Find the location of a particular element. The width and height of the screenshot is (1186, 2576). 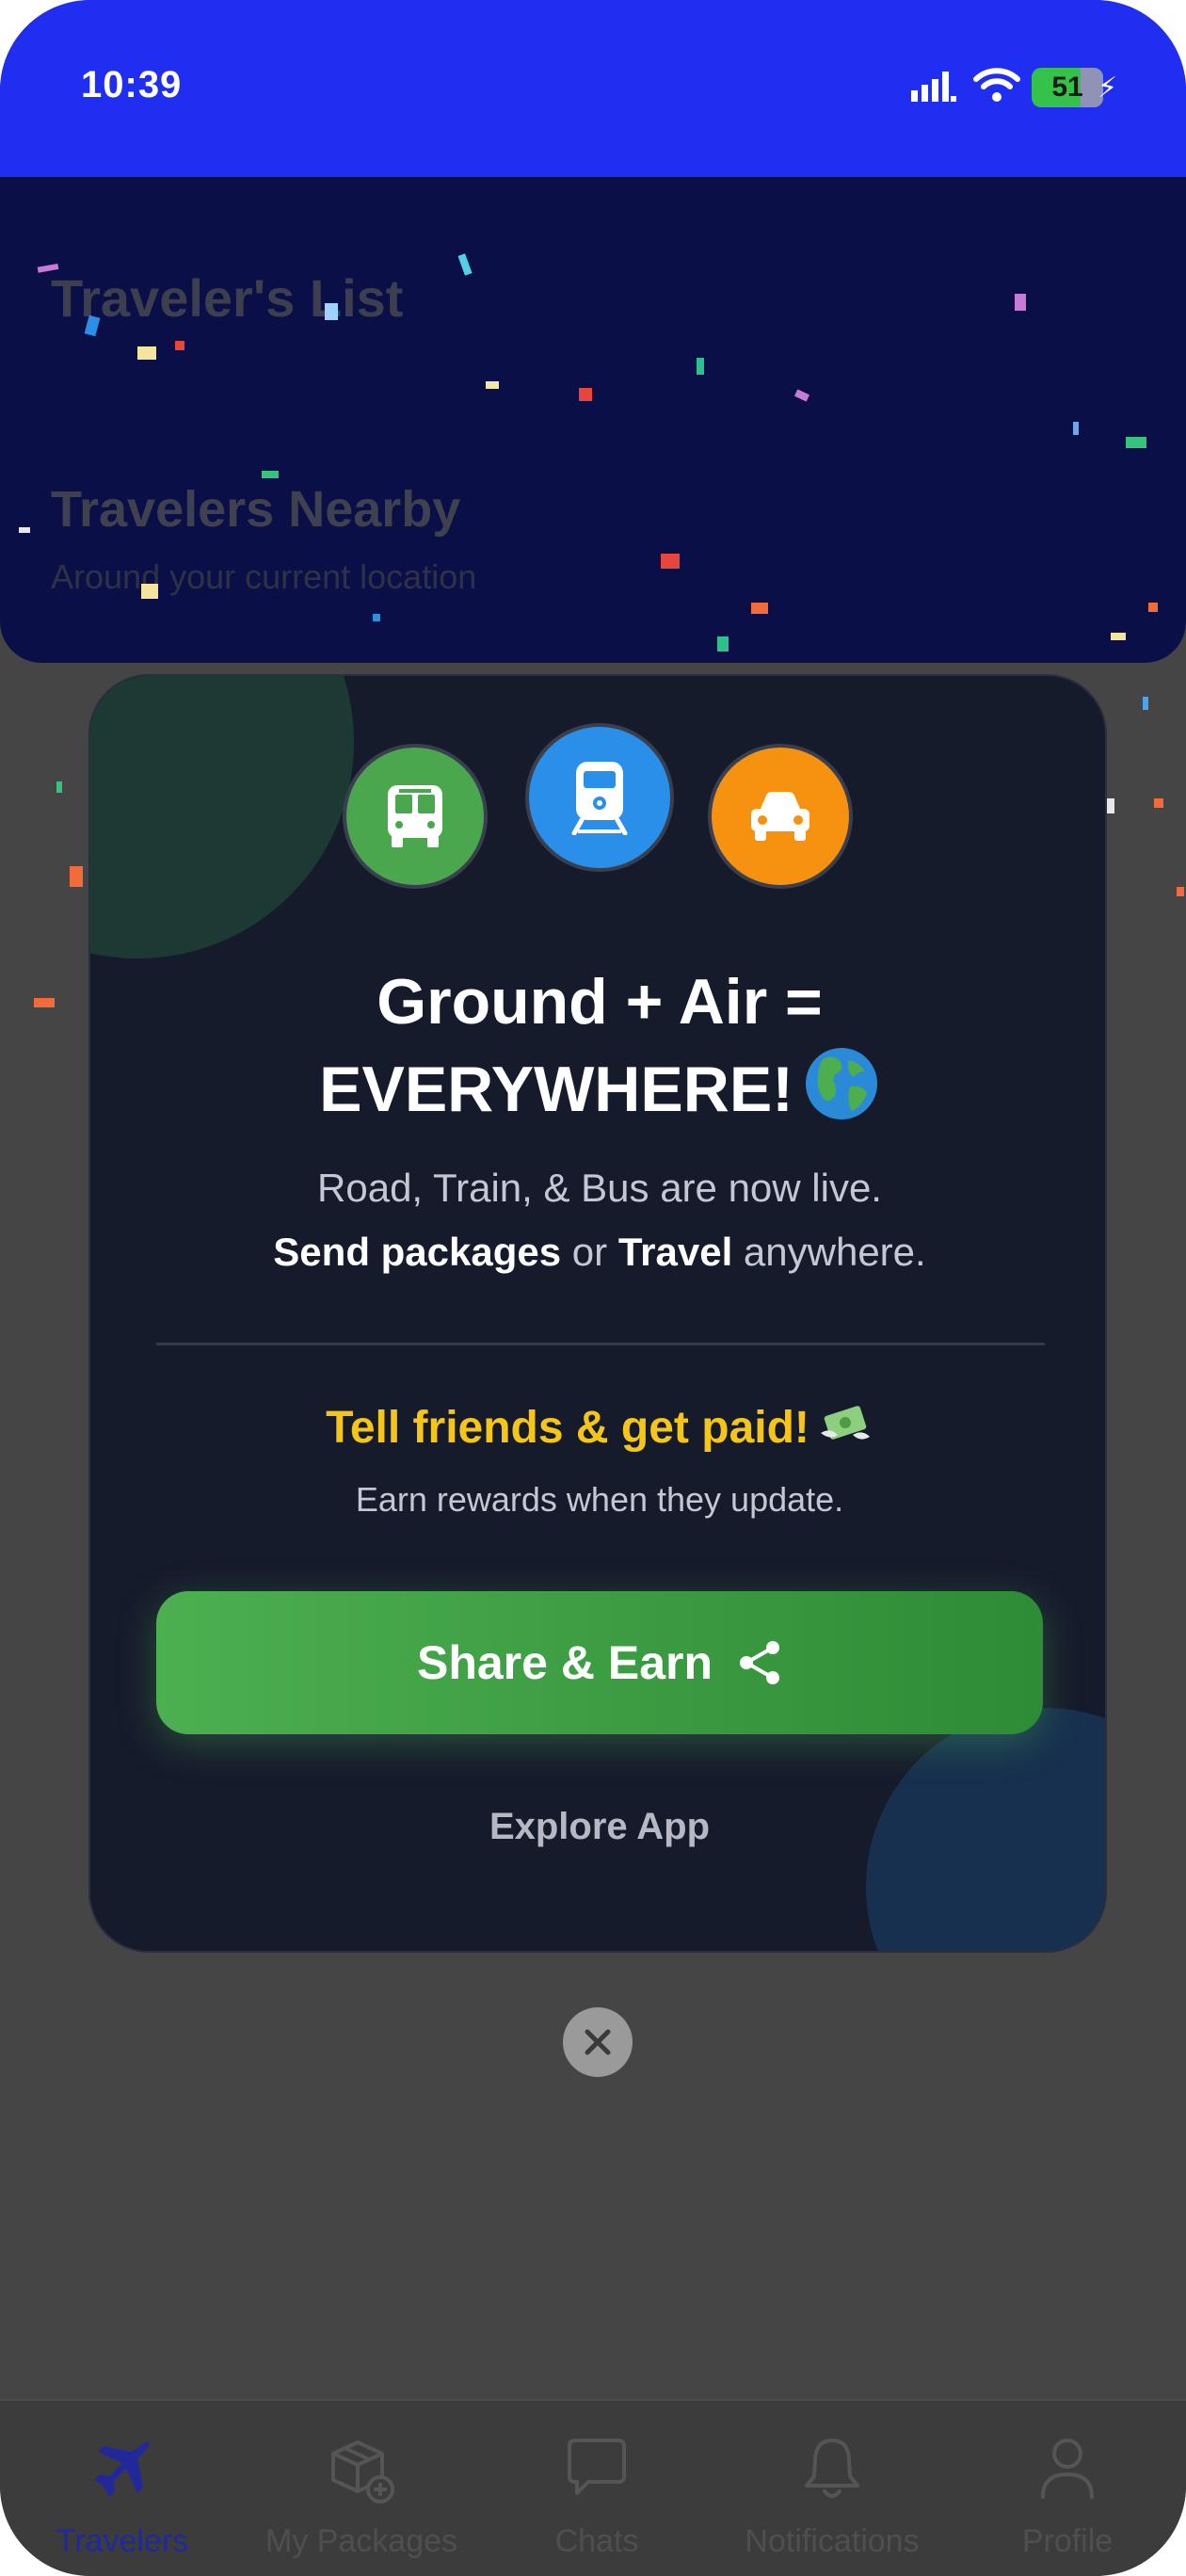

close-button is located at coordinates (598, 2042).